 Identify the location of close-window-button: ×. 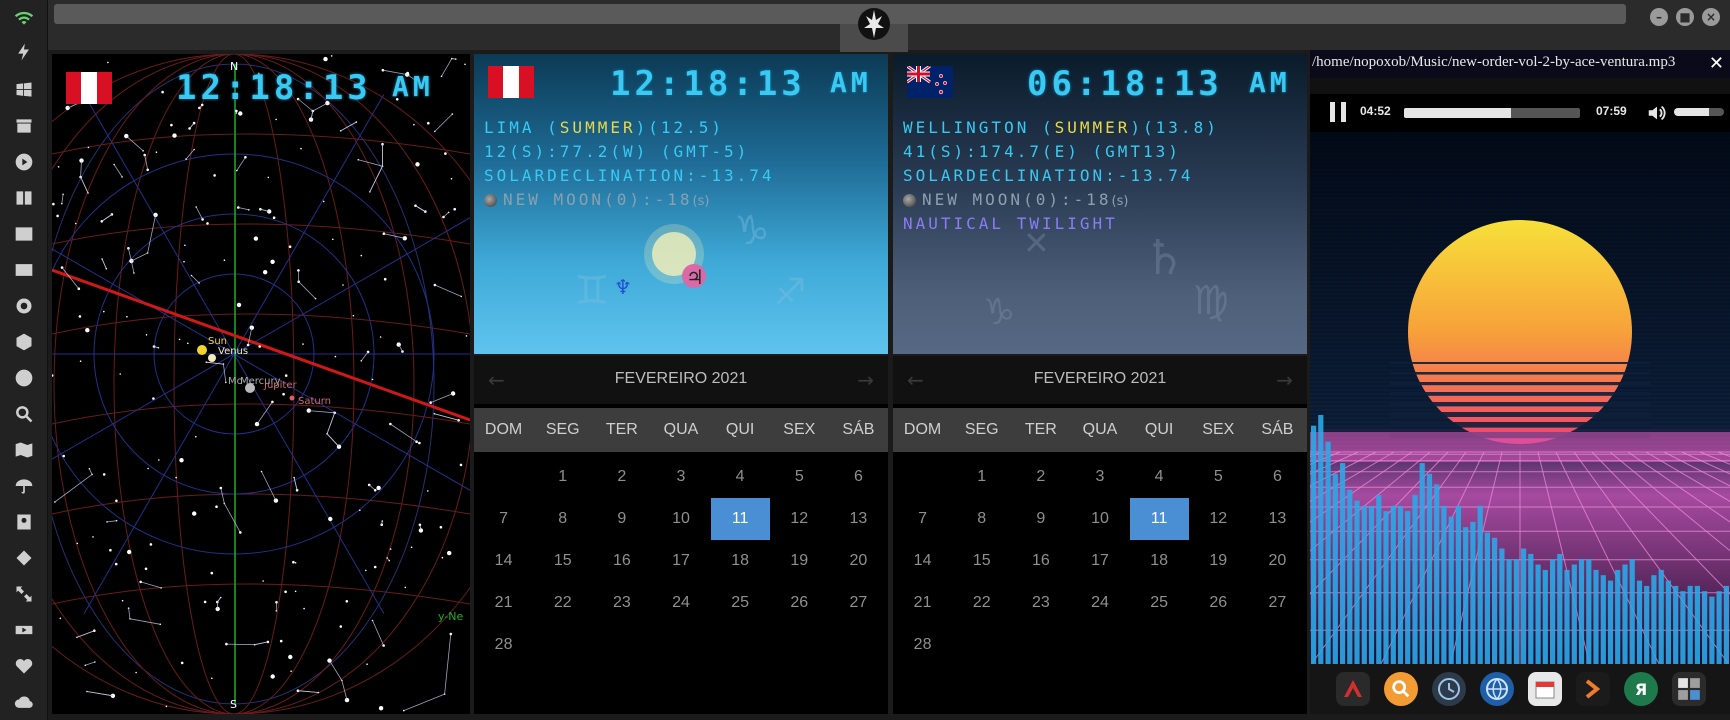
(1711, 17).